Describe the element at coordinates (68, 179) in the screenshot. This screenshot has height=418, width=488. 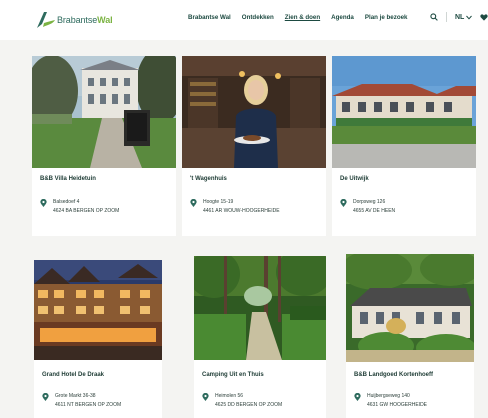
I see `listing-title: B&B Villa Heidetuin` at that location.